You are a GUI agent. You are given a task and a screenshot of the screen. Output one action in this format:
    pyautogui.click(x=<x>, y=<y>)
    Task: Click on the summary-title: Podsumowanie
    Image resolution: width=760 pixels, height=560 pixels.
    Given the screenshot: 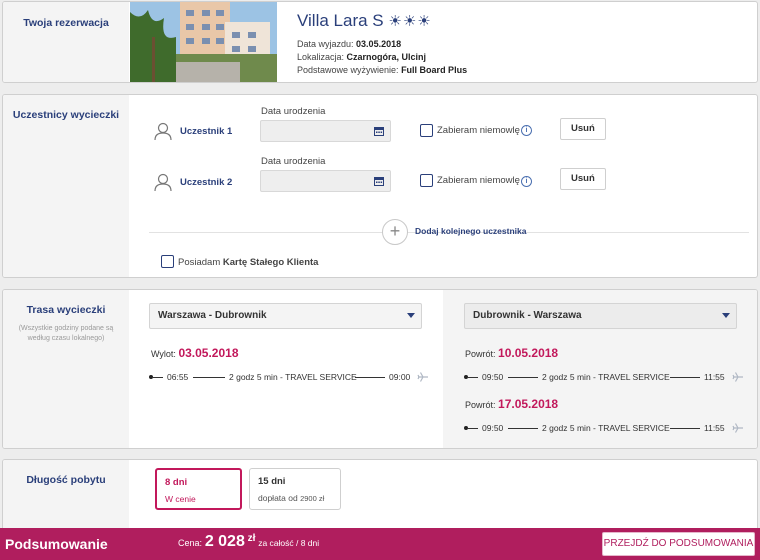 What is the action you would take?
    pyautogui.click(x=56, y=544)
    